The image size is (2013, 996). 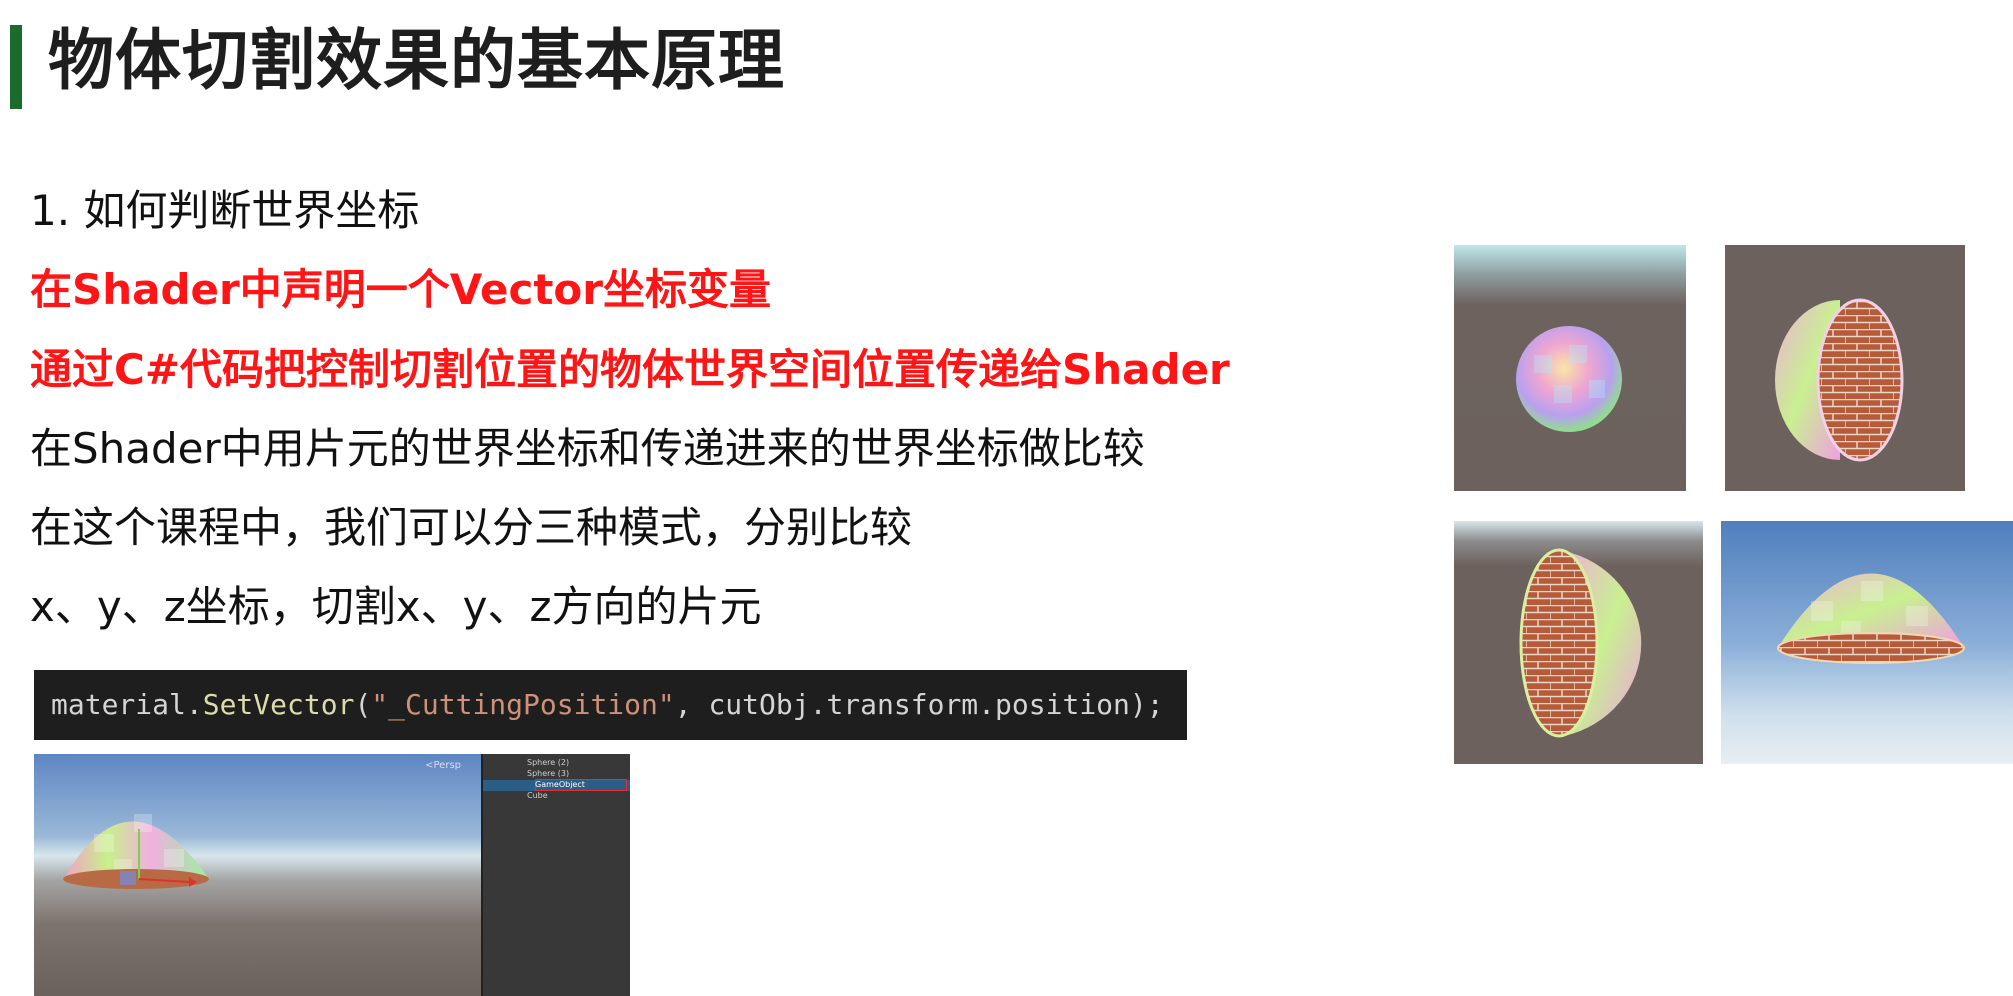 What do you see at coordinates (1867, 642) in the screenshot?
I see `cut-y-render` at bounding box center [1867, 642].